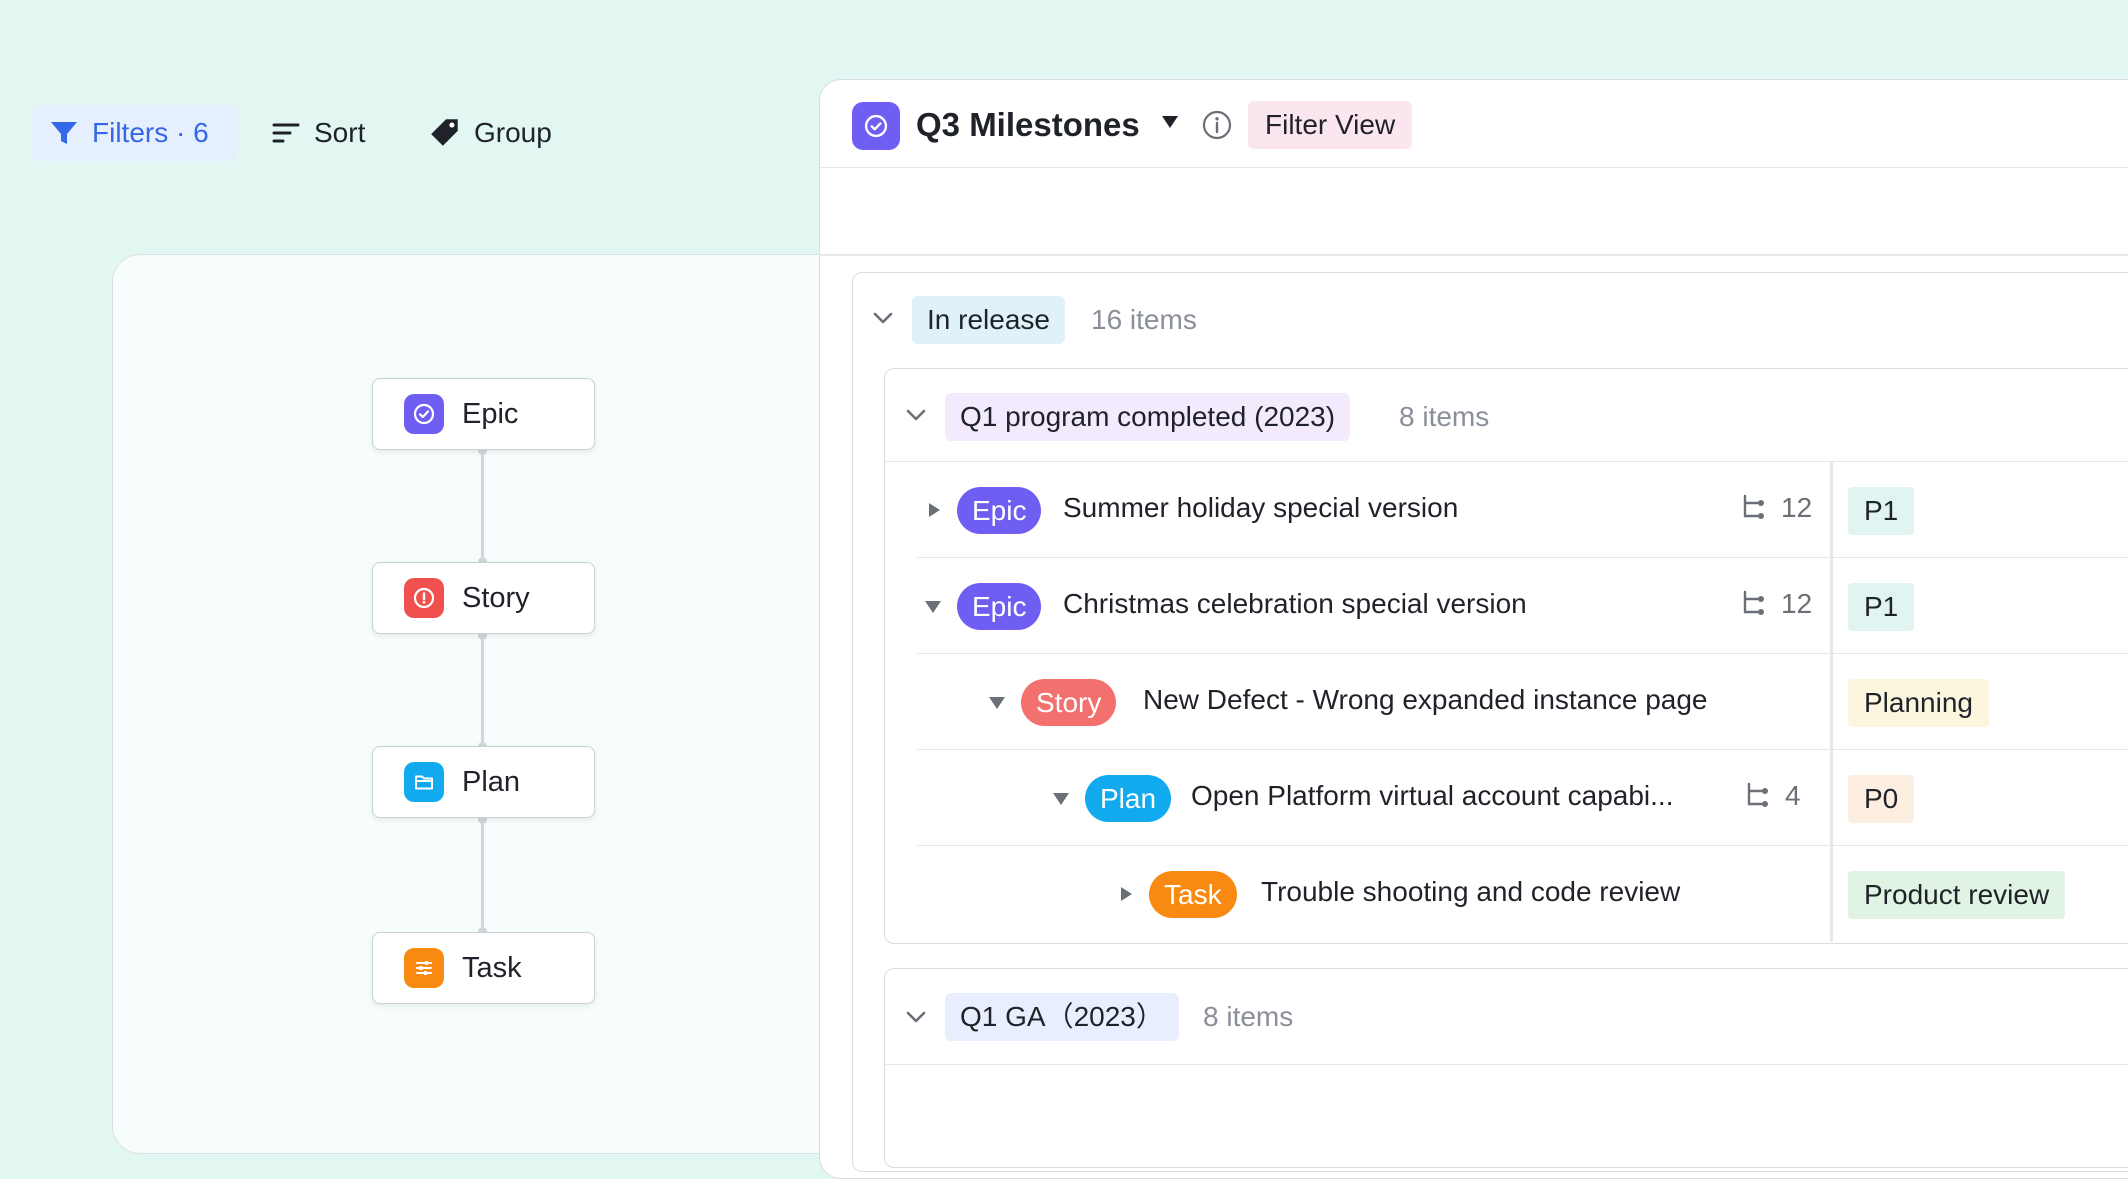  What do you see at coordinates (1193, 894) in the screenshot?
I see `type-badge-task: Task` at bounding box center [1193, 894].